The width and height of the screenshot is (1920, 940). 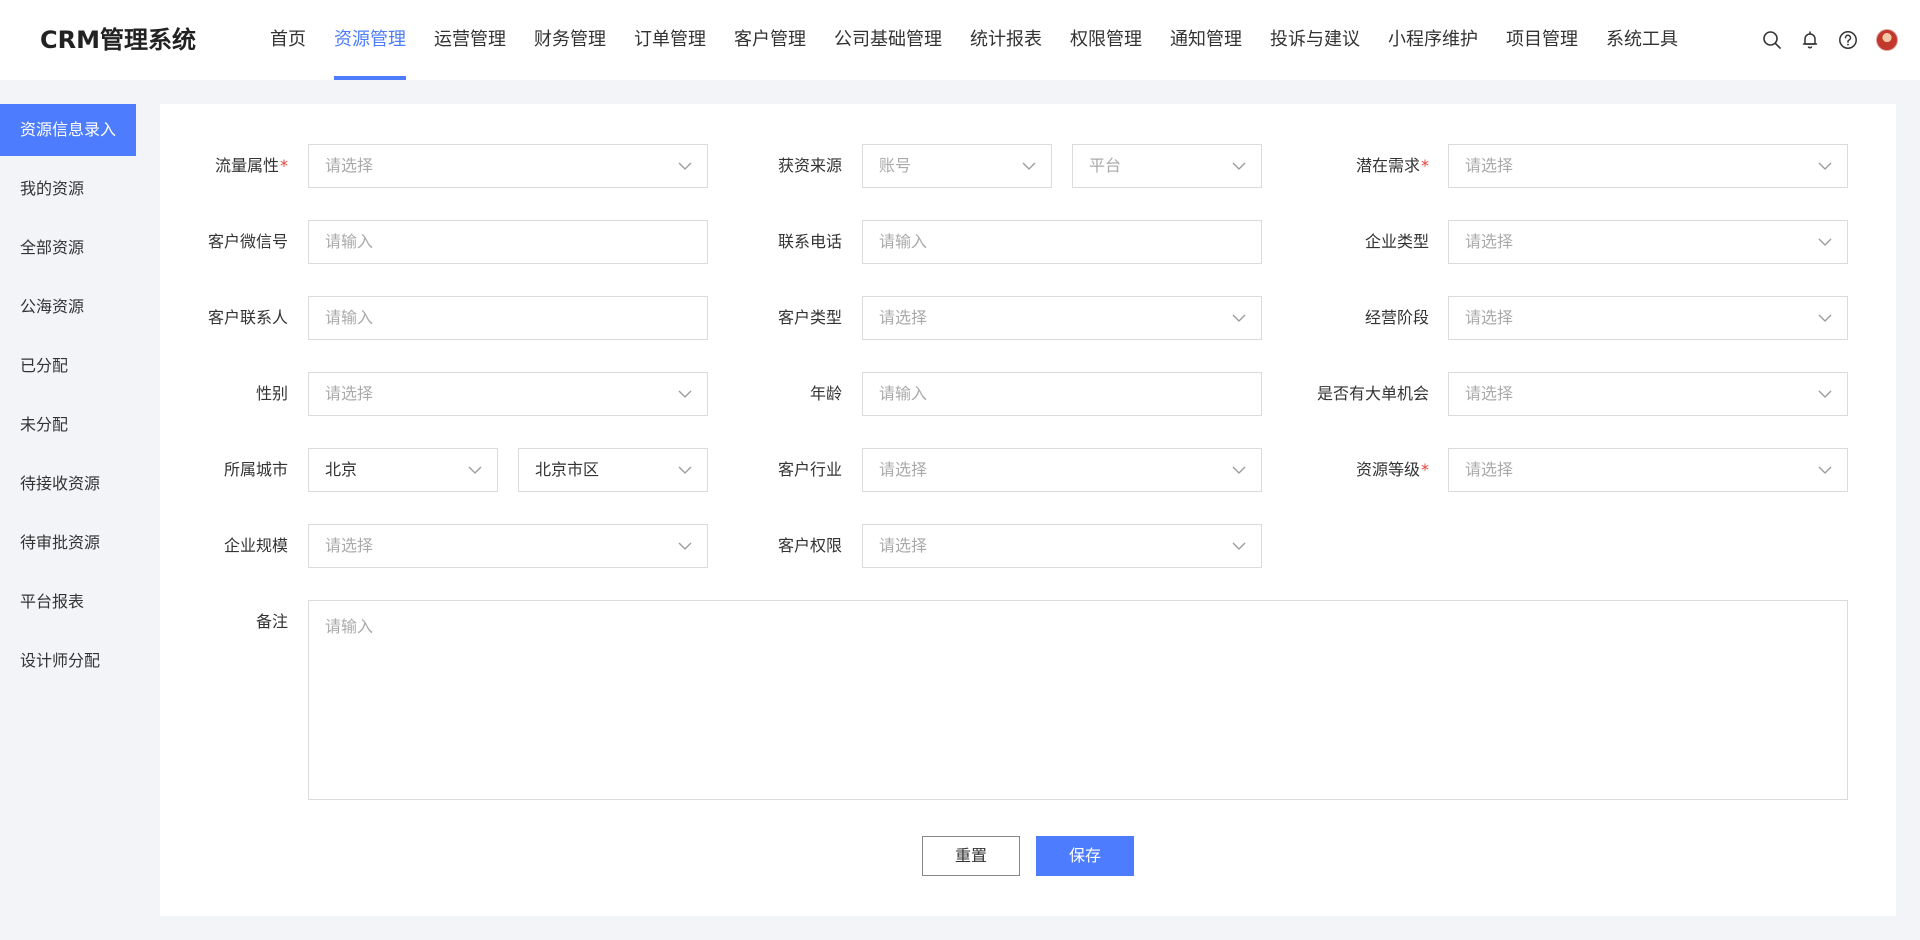 I want to click on sidebar-item-pending-receive: 待接收资源, so click(x=68, y=484).